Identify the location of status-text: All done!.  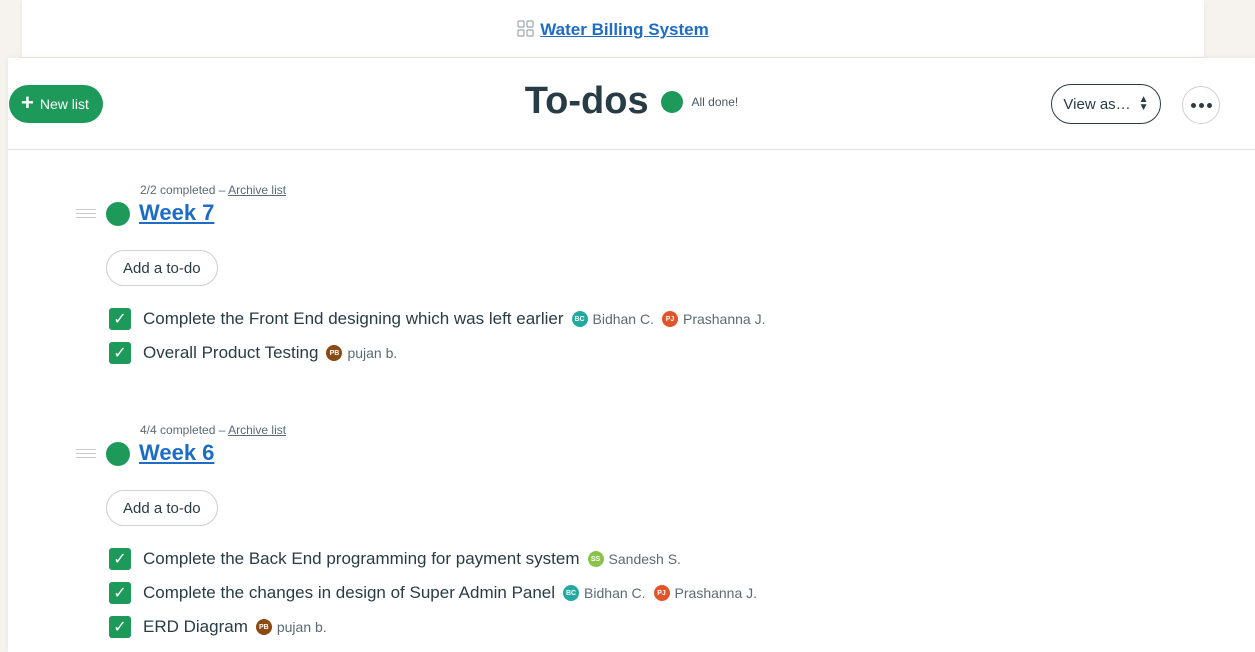
(715, 101).